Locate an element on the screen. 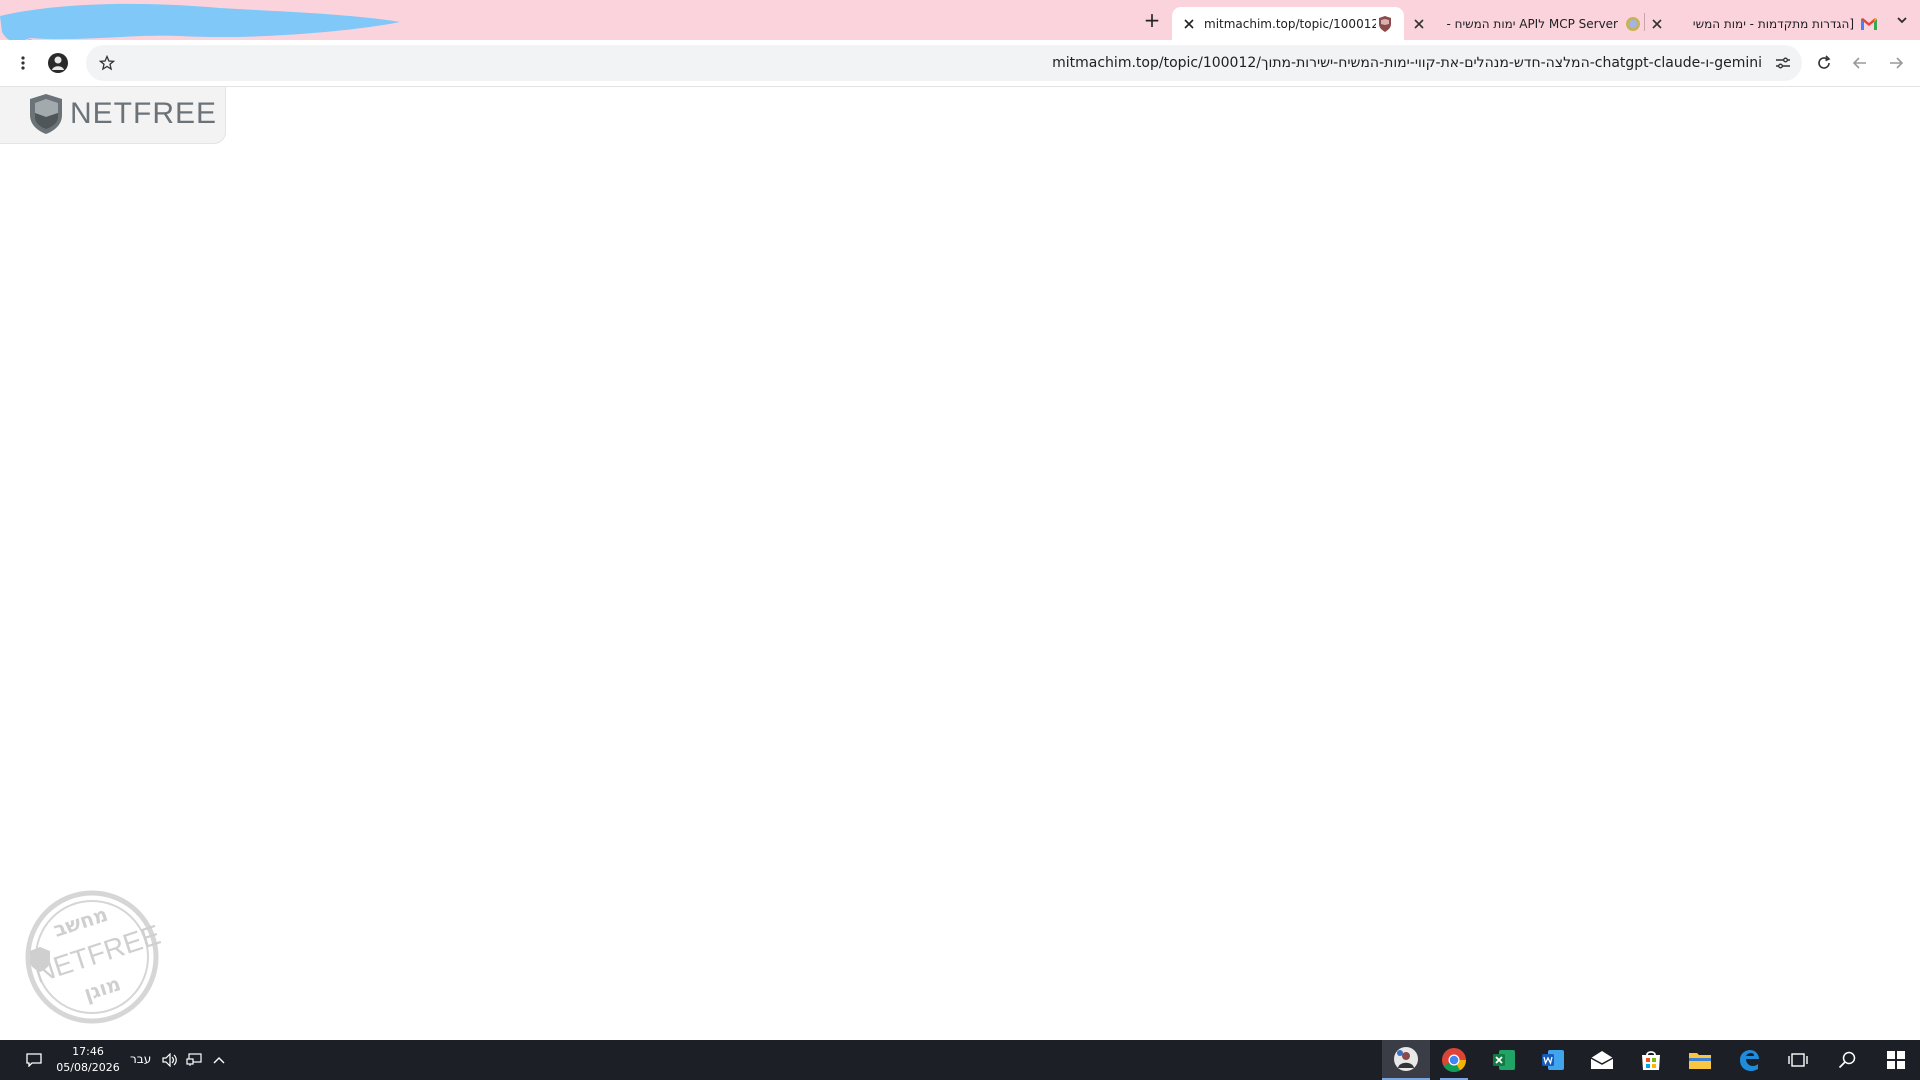 The height and width of the screenshot is (1080, 1920). edge-icon is located at coordinates (1749, 1060).